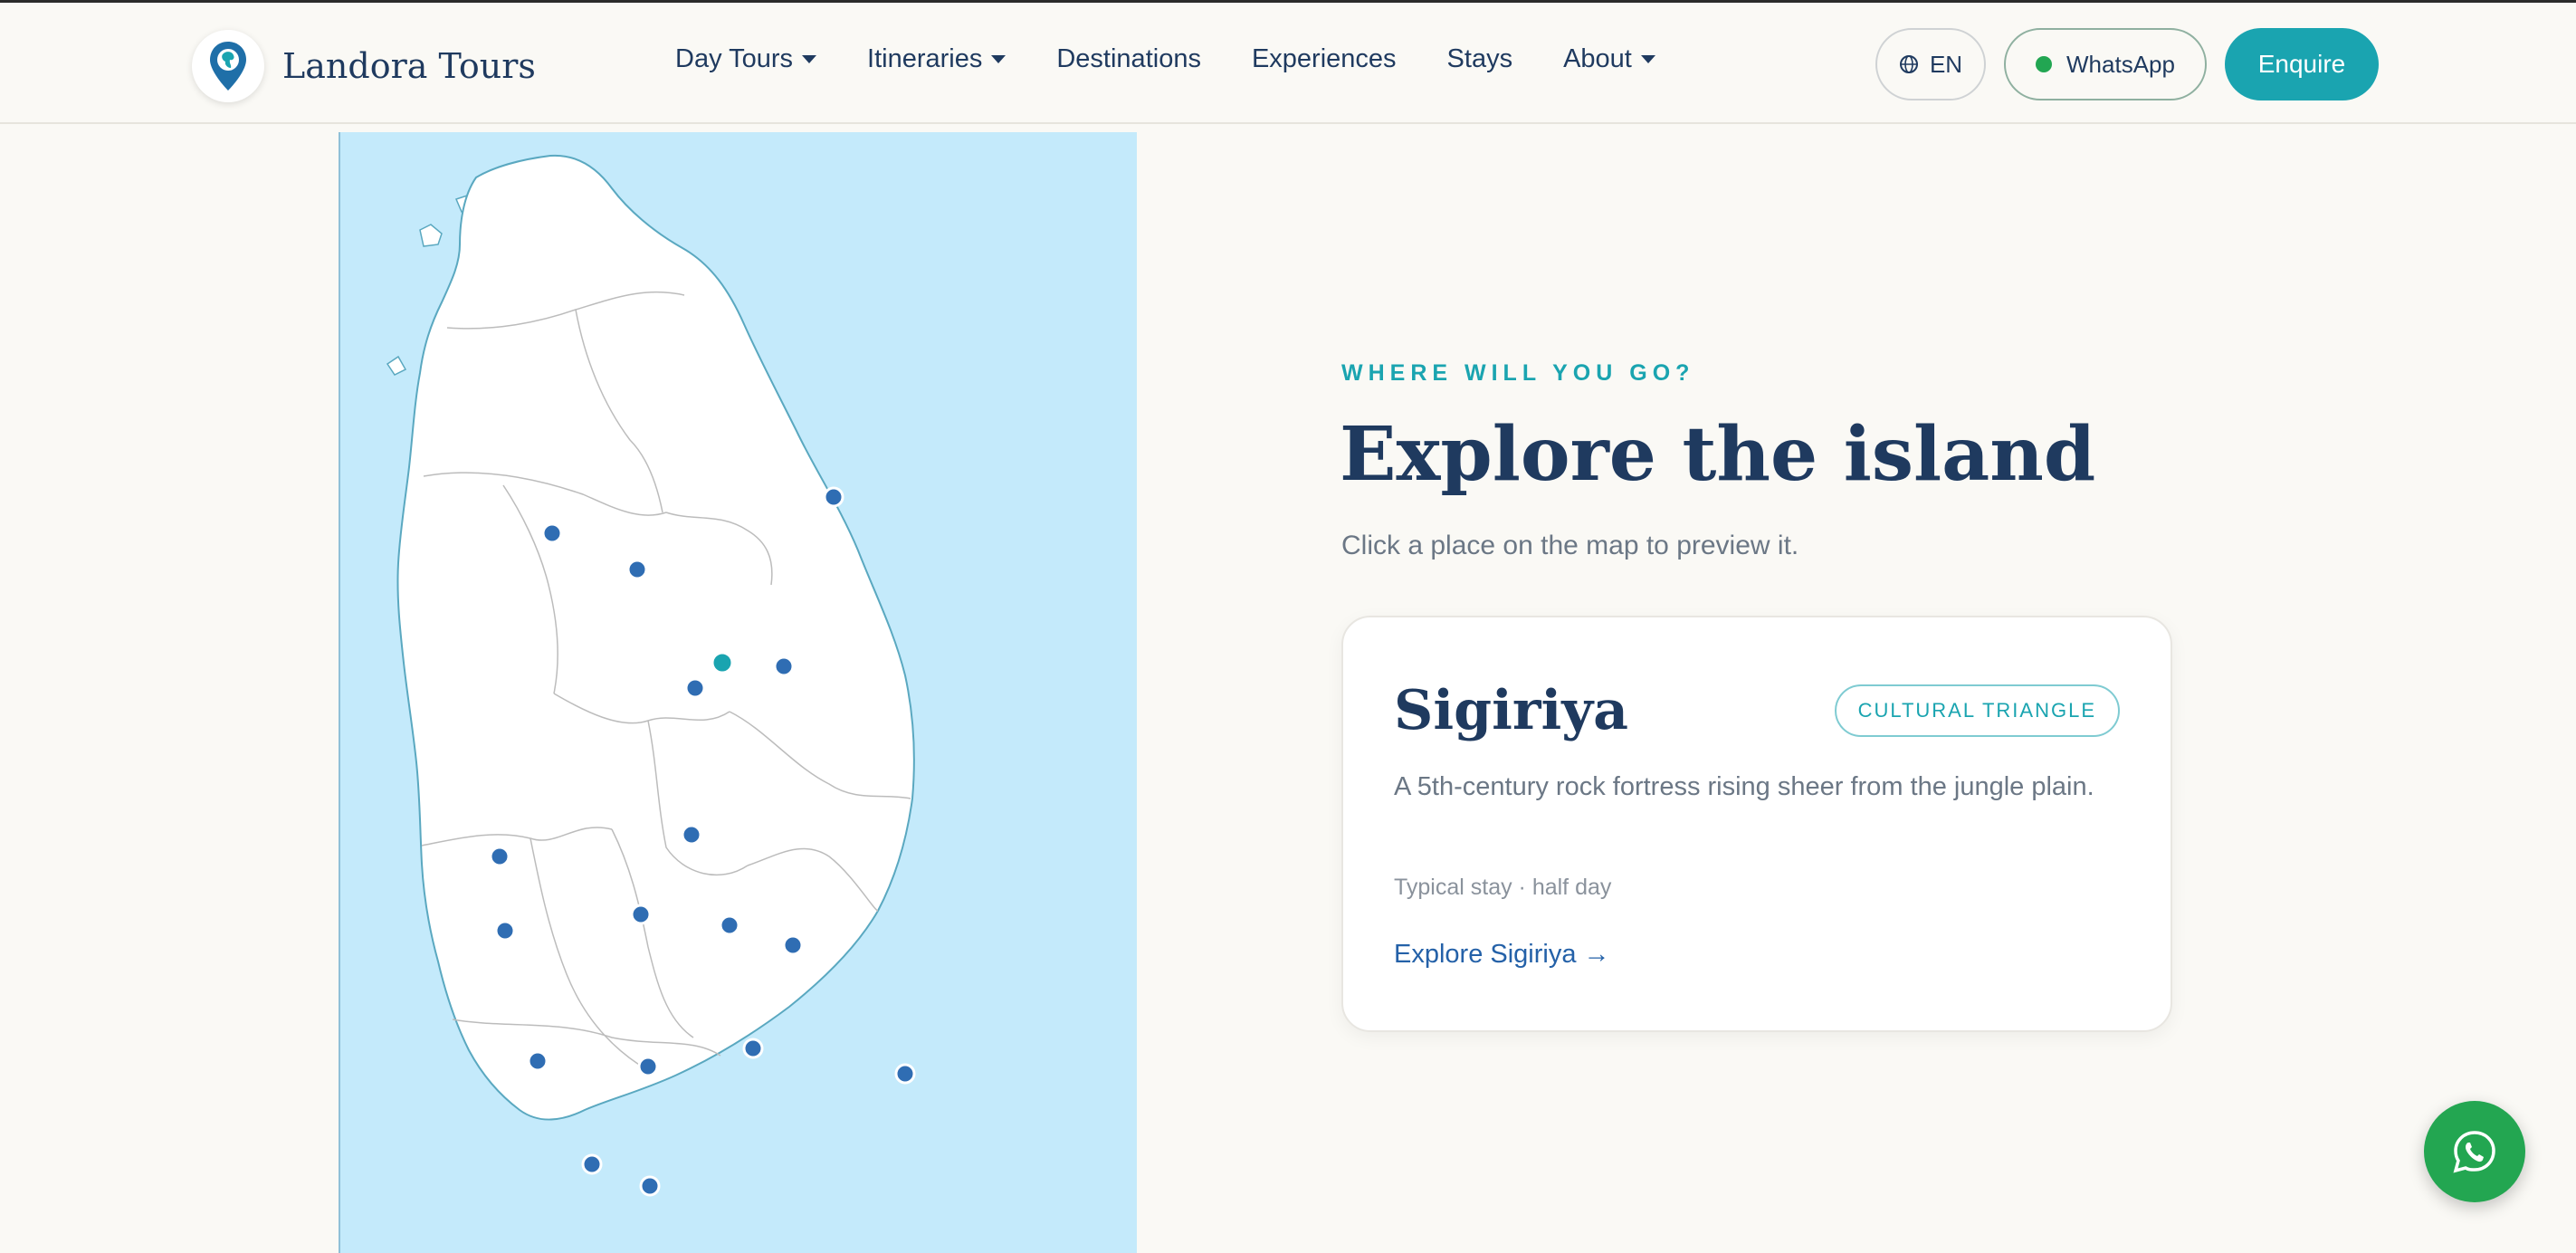 Image resolution: width=2576 pixels, height=1253 pixels. What do you see at coordinates (1598, 58) in the screenshot?
I see `nav-about-label: About` at bounding box center [1598, 58].